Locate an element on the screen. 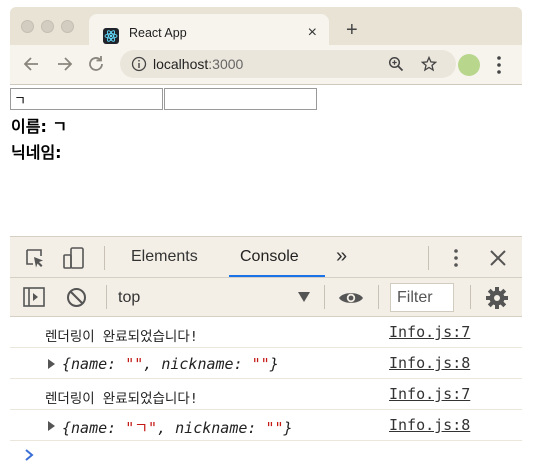 The width and height of the screenshot is (540, 469). url-host: localhost is located at coordinates (181, 64).